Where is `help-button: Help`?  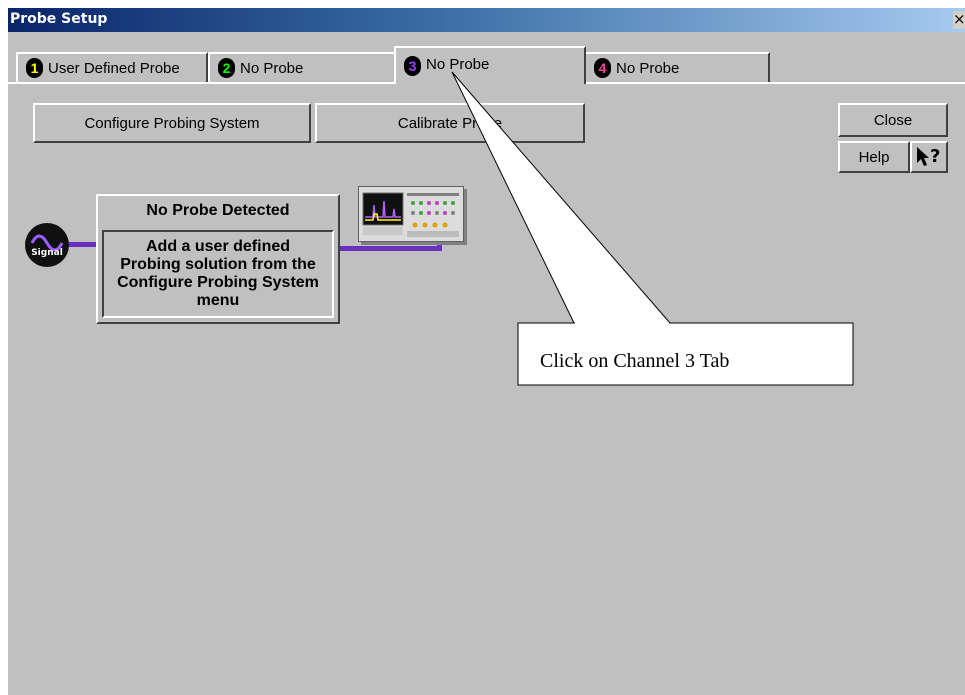
help-button: Help is located at coordinates (874, 157).